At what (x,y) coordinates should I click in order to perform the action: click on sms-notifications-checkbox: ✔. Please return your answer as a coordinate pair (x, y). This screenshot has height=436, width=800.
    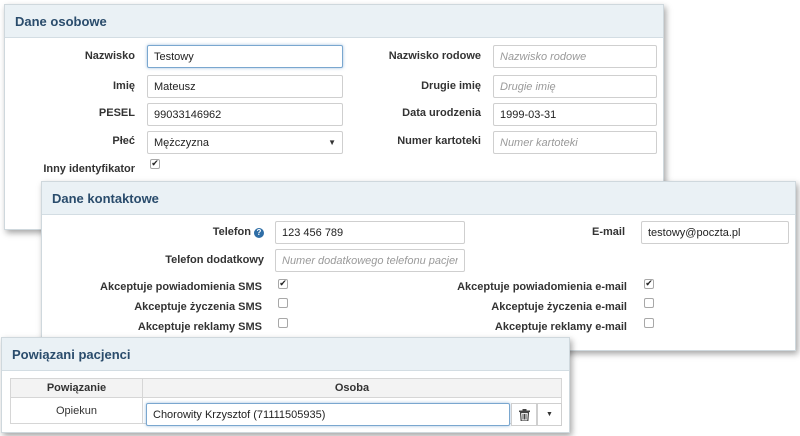
    Looking at the image, I should click on (283, 284).